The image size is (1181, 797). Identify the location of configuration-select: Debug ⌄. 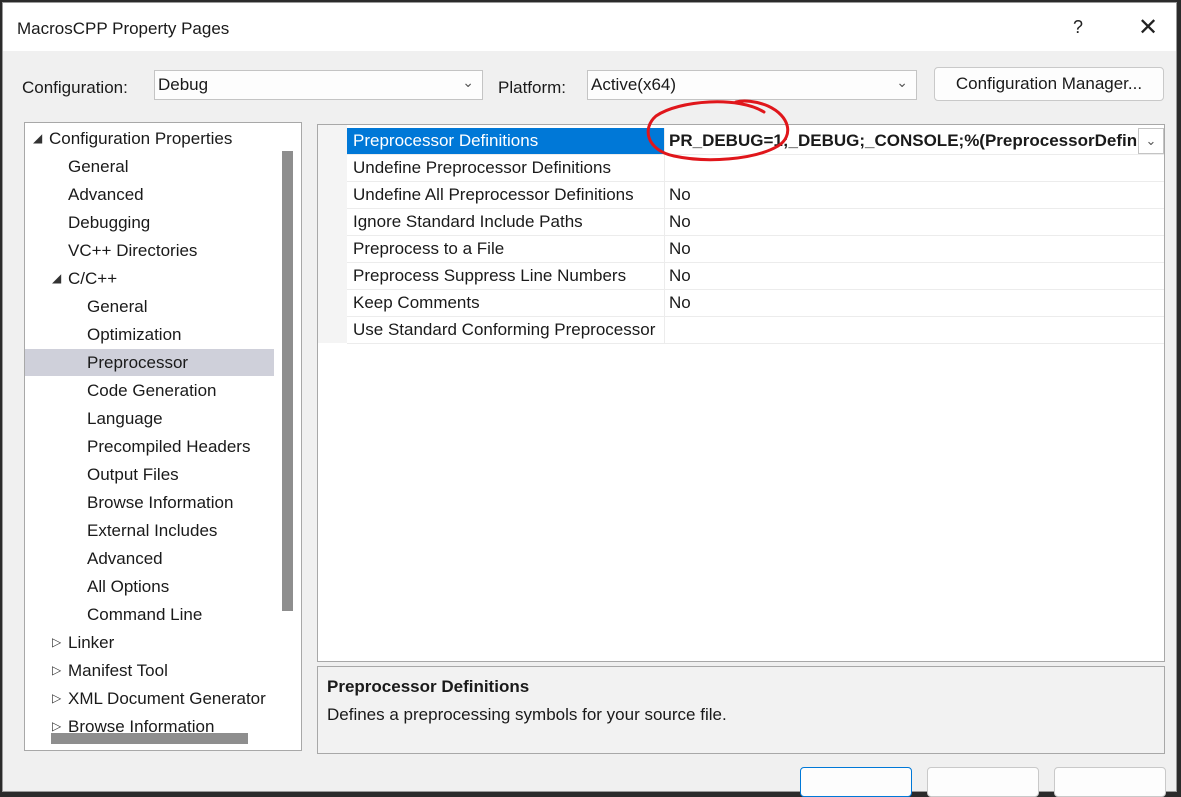
(318, 85).